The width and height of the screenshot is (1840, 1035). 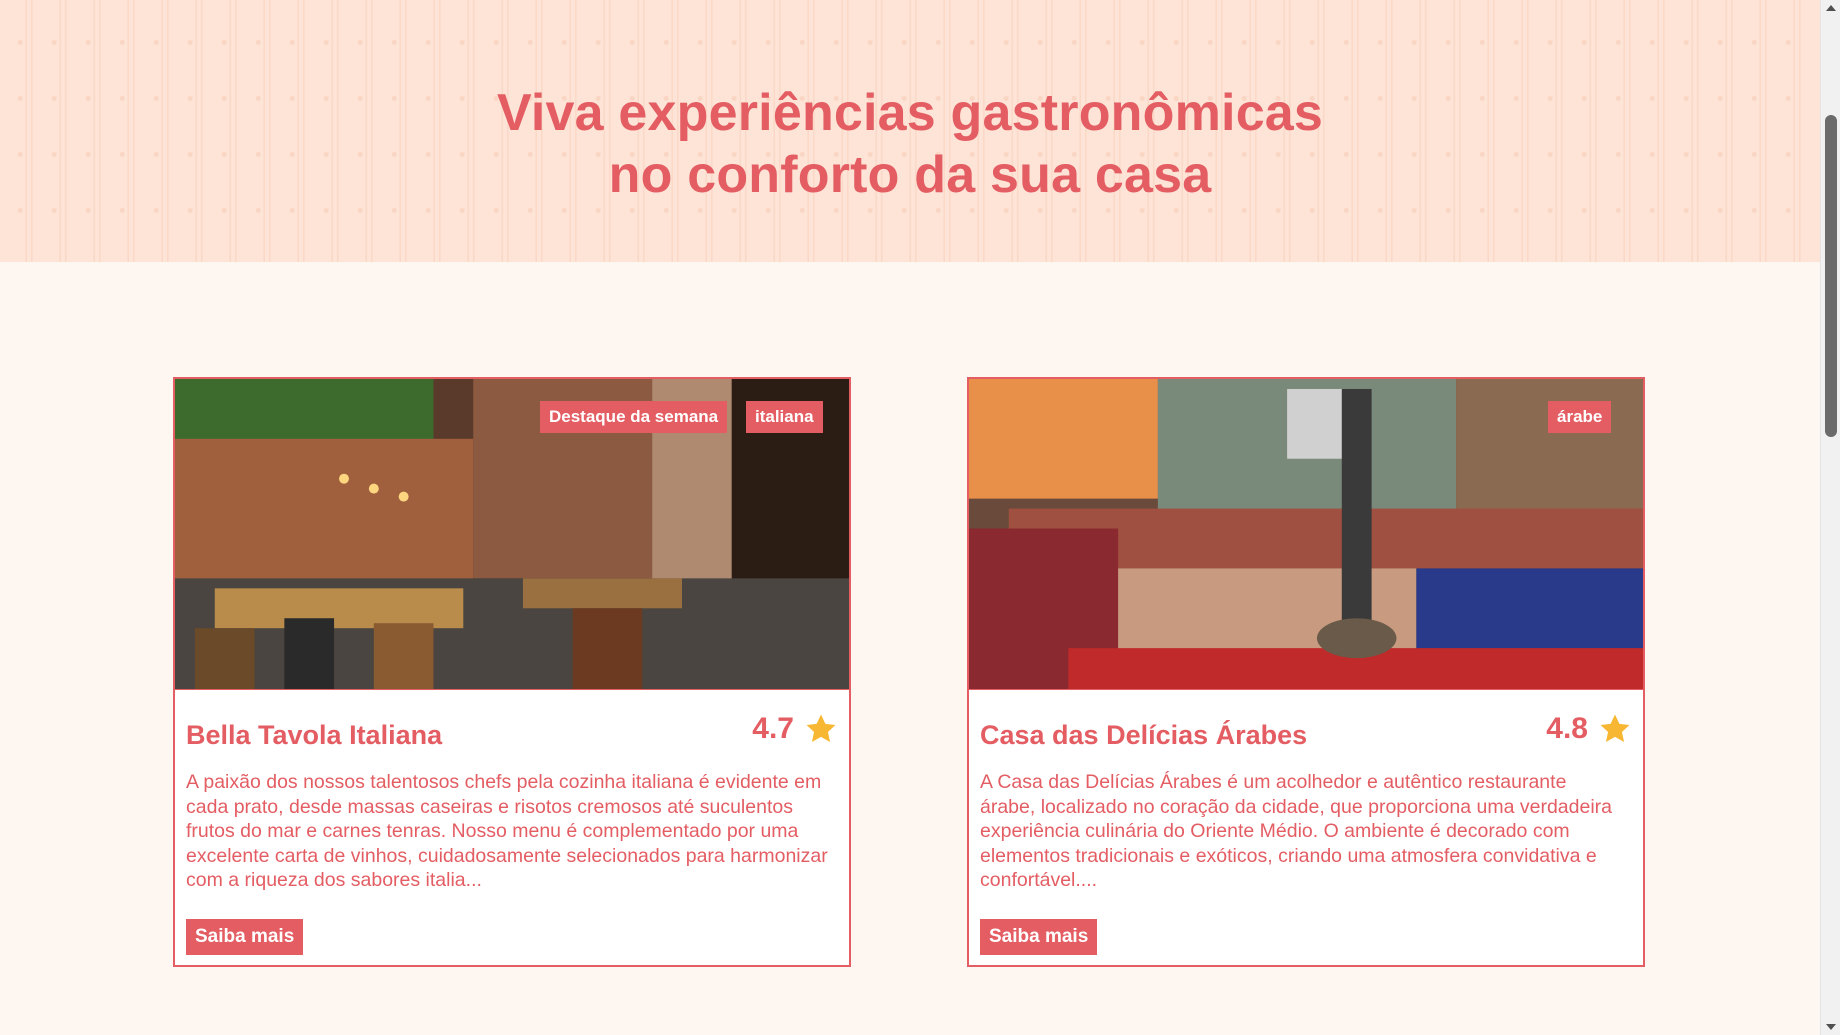 I want to click on vertical-scrollbar, so click(x=1830, y=517).